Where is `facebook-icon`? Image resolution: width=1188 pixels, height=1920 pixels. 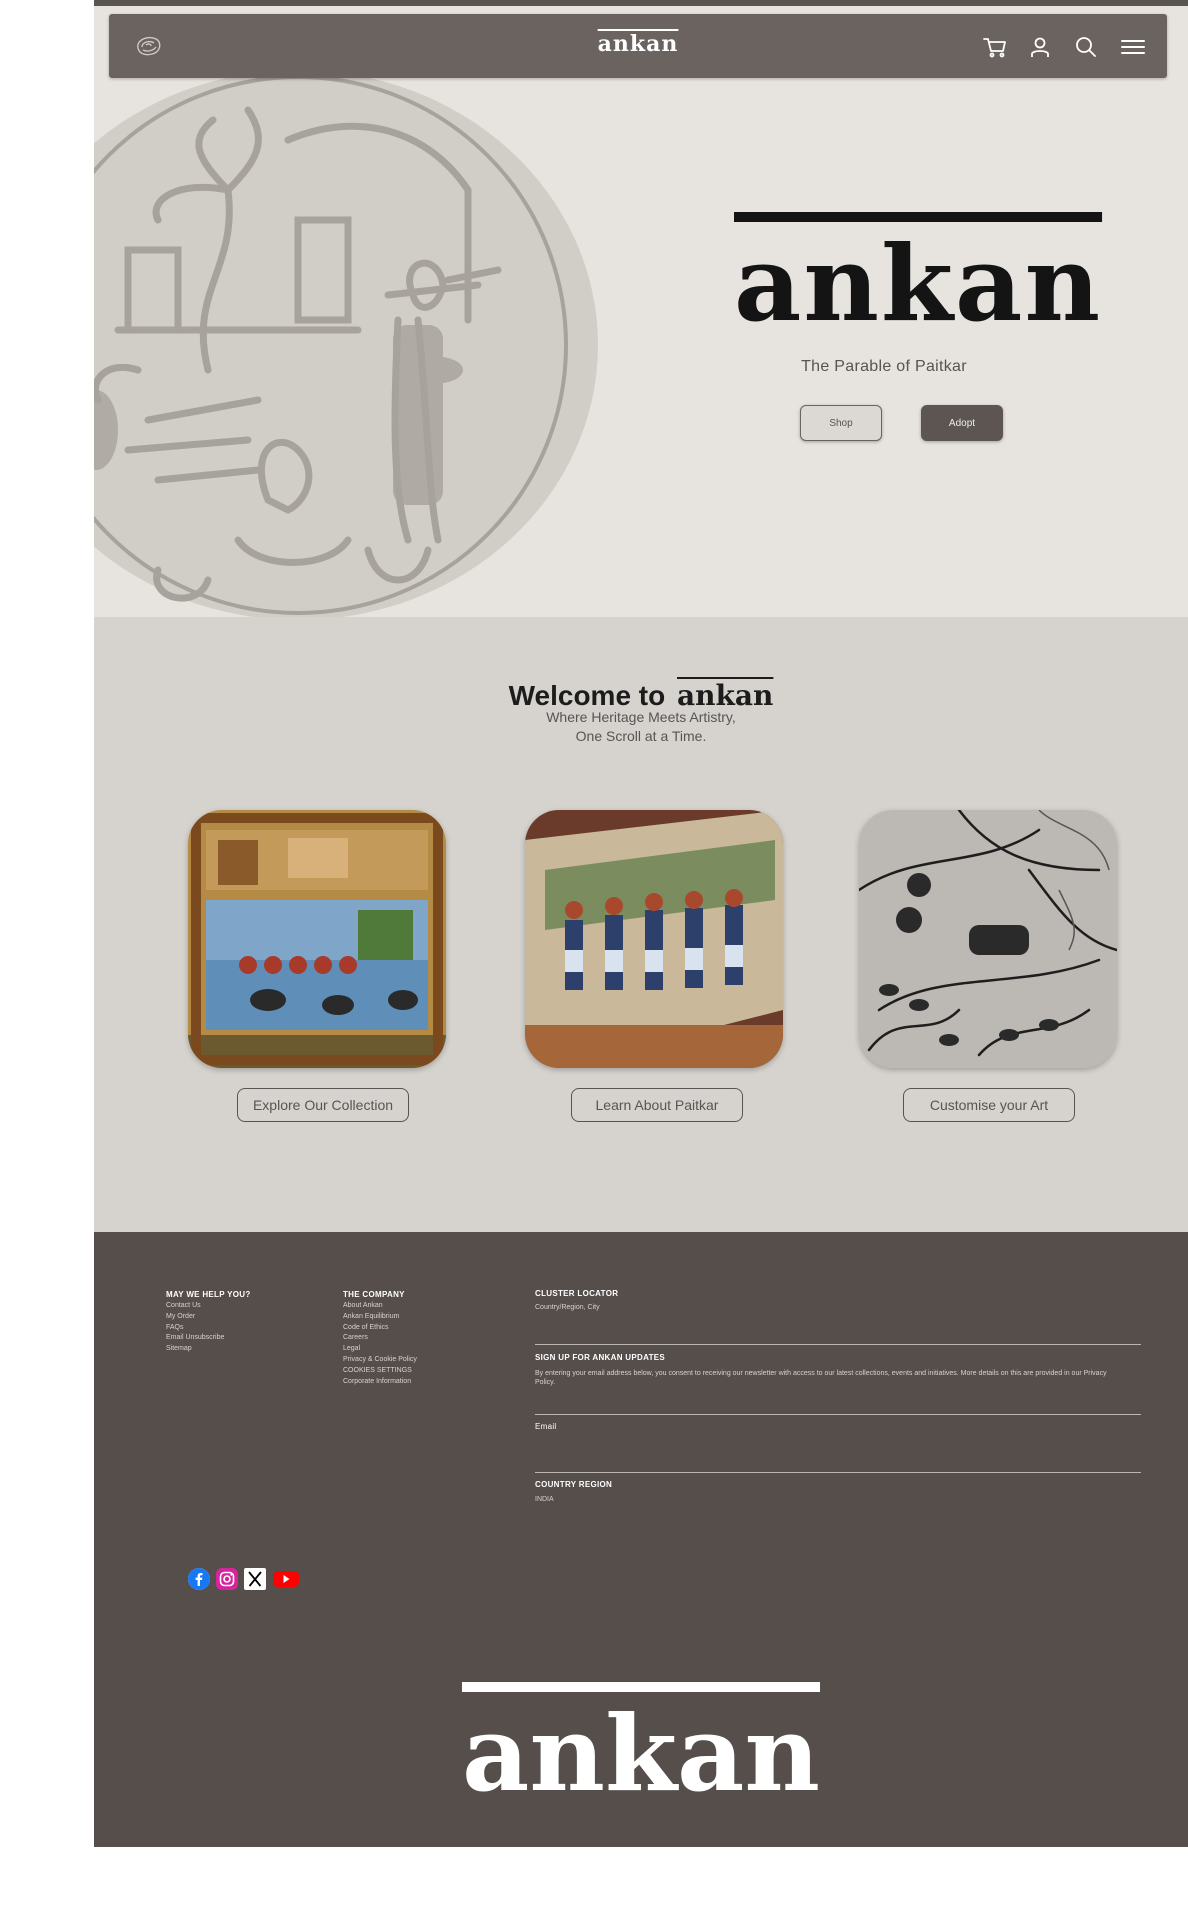 facebook-icon is located at coordinates (199, 1579).